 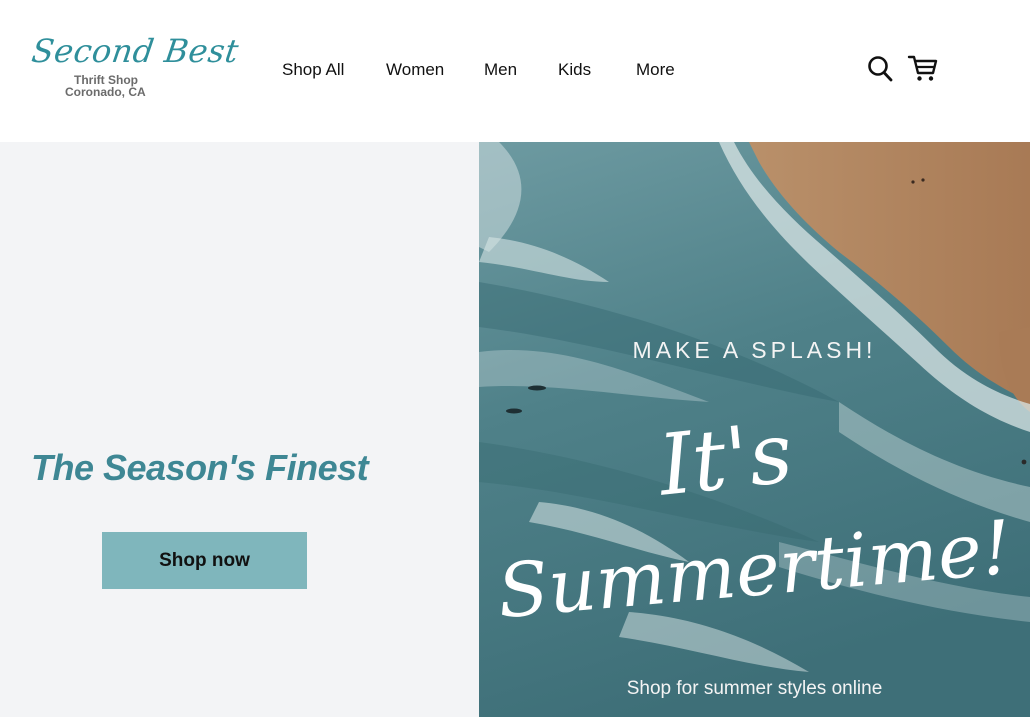 What do you see at coordinates (204, 560) in the screenshot?
I see `shop-now-button: Shop now` at bounding box center [204, 560].